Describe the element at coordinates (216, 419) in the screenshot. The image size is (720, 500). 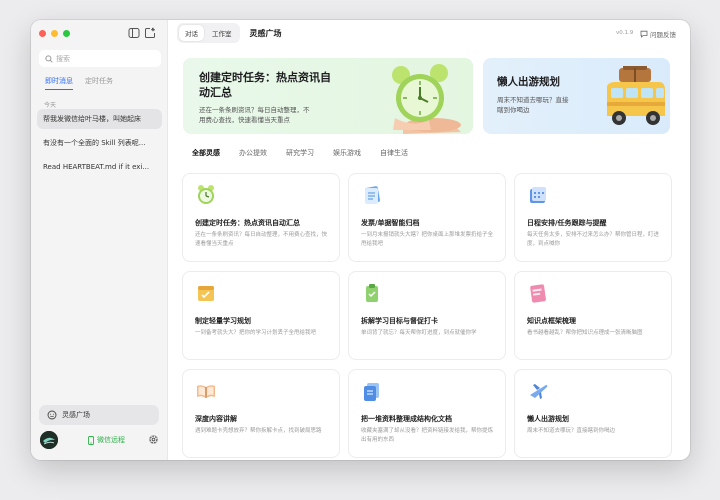
I see `card-title: 深度内容讲解` at that location.